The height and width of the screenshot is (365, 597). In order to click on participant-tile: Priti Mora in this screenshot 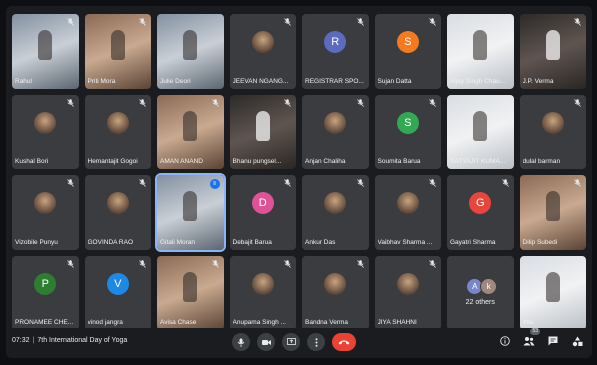, I will do `click(117, 51)`.